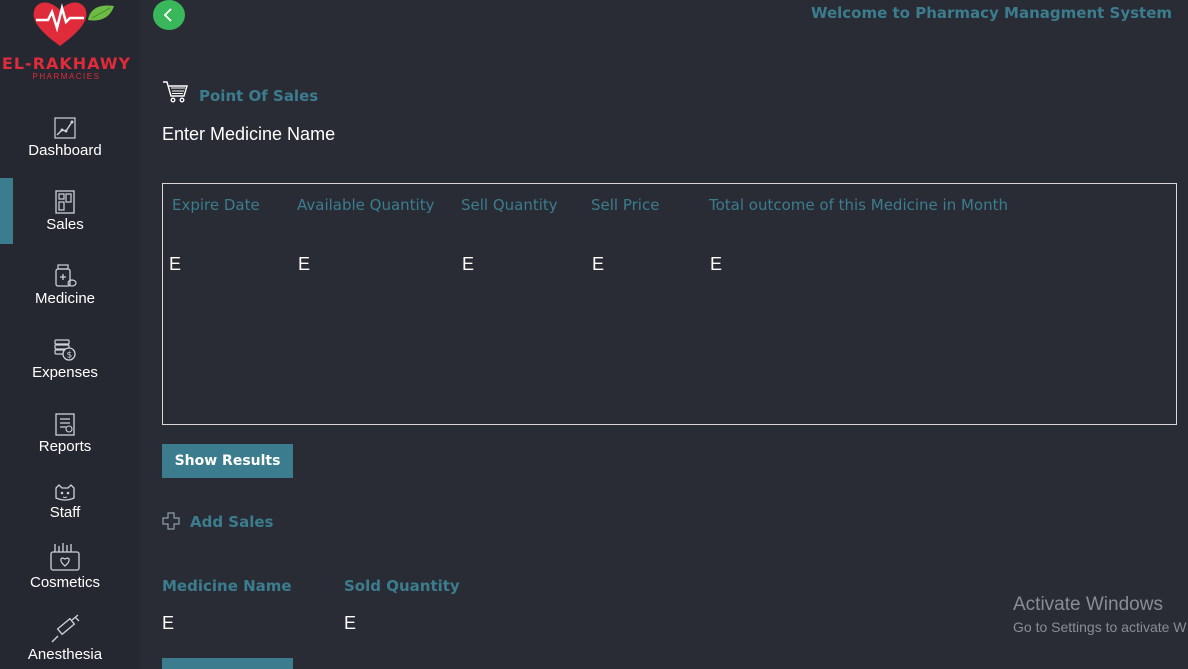 The image size is (1188, 669). Describe the element at coordinates (175, 94) in the screenshot. I see `cart-icon` at that location.